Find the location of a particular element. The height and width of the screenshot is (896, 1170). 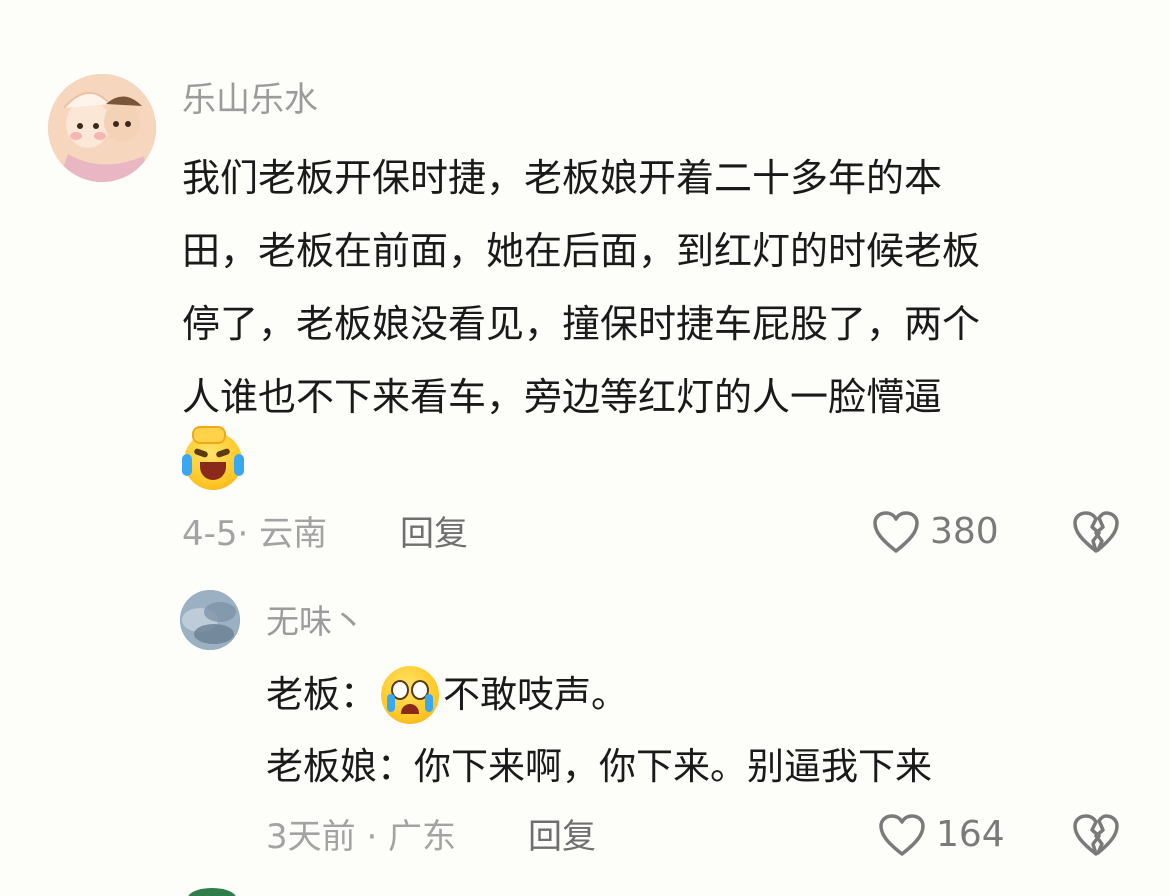

comment-line: 停了，老板娘没看见，撞保时捷车屁股了，两个 is located at coordinates (581, 324).